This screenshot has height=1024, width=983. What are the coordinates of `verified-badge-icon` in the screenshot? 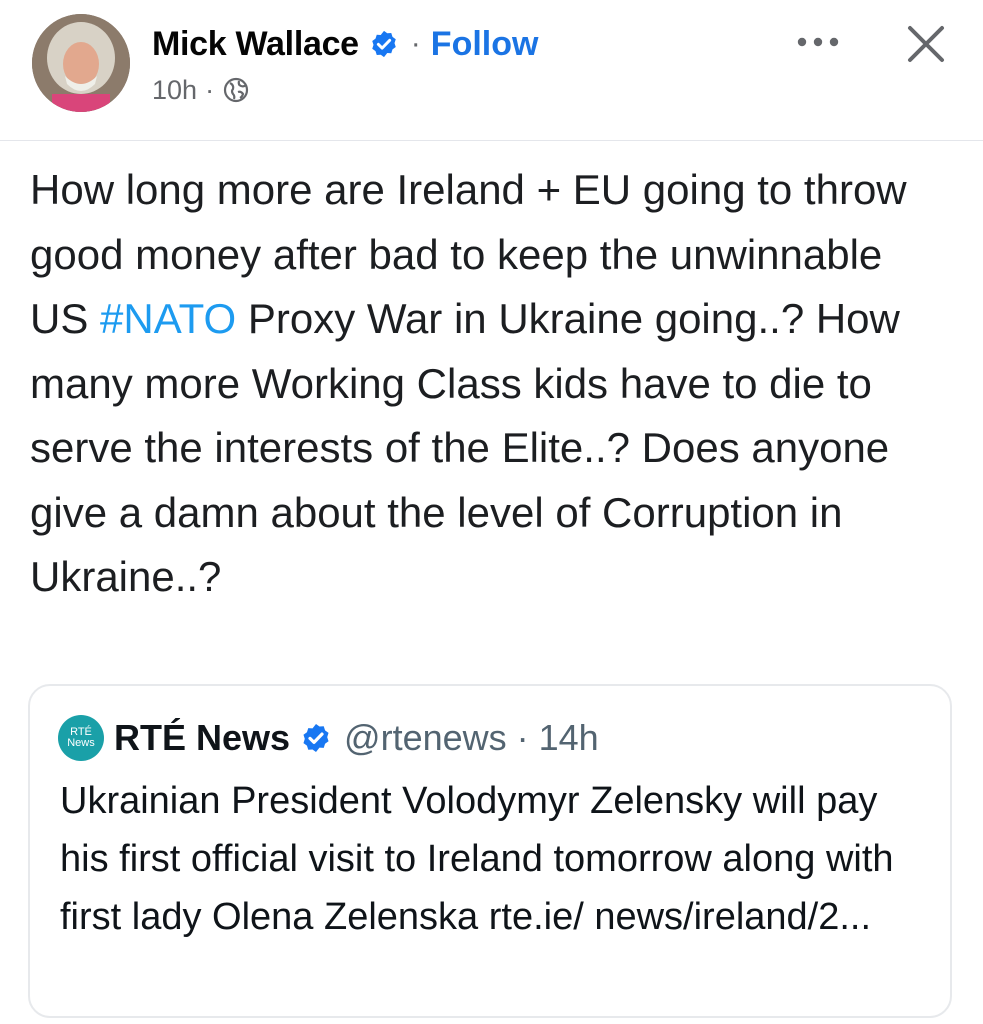 It's located at (384, 44).